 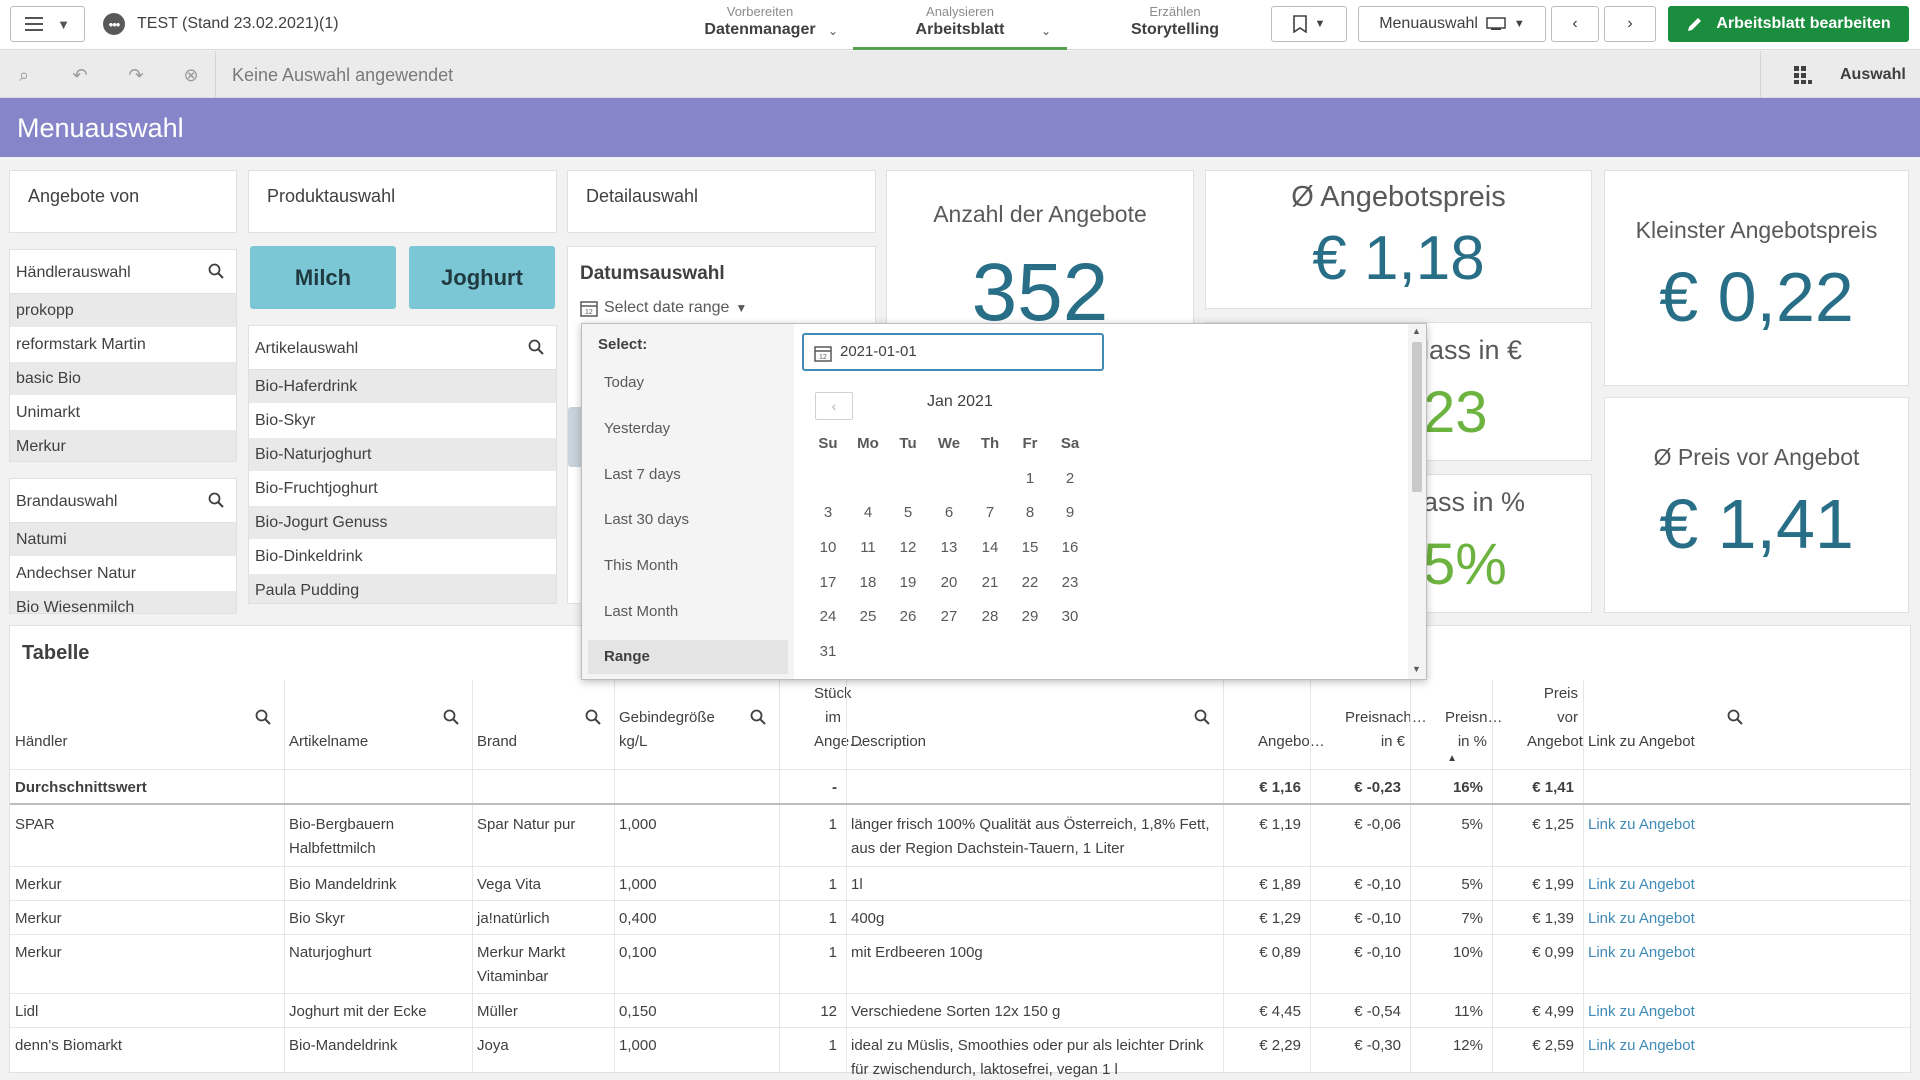 I want to click on column-header: Description, so click(x=1034, y=721).